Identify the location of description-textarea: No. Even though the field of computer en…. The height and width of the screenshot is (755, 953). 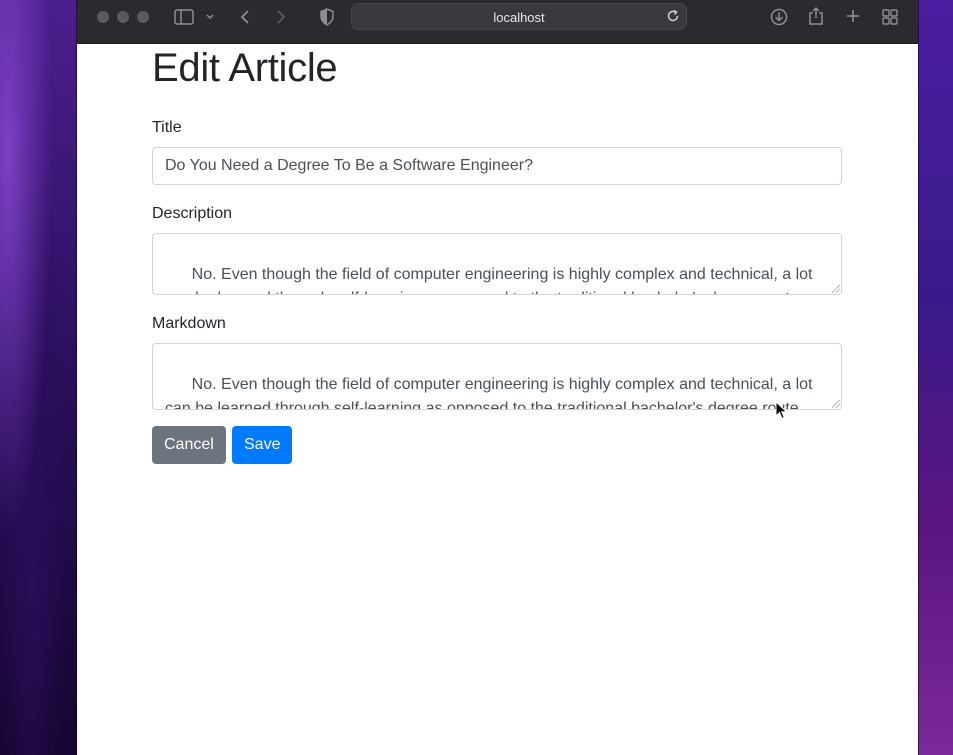
(497, 264).